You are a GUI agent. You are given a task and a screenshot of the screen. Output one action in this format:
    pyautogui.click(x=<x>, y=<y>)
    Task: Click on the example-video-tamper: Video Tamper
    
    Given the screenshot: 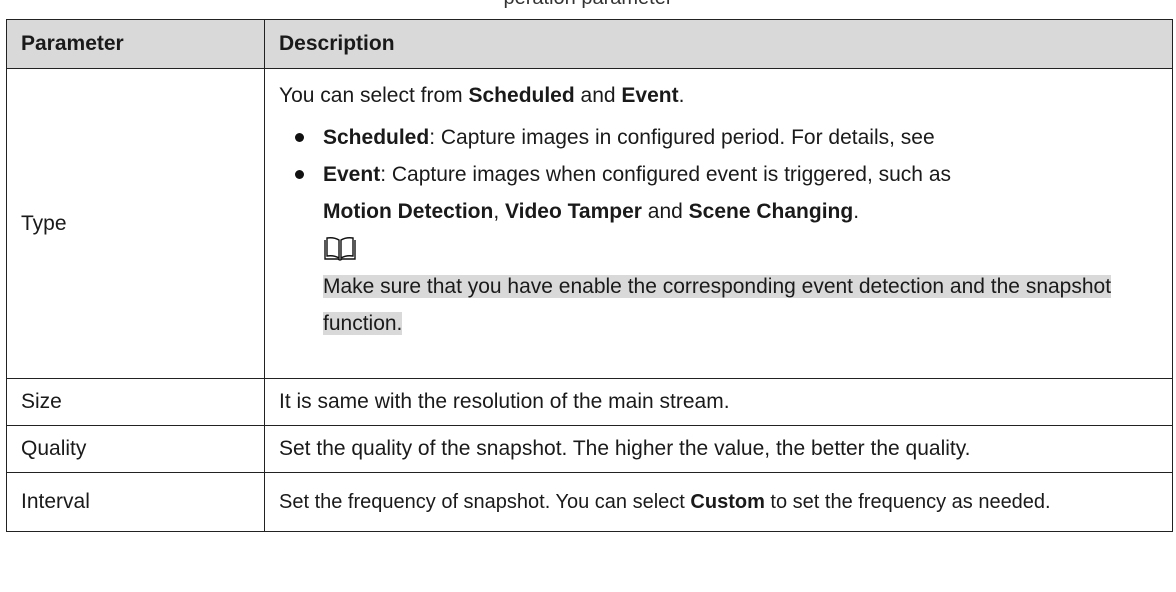 What is the action you would take?
    pyautogui.click(x=573, y=211)
    